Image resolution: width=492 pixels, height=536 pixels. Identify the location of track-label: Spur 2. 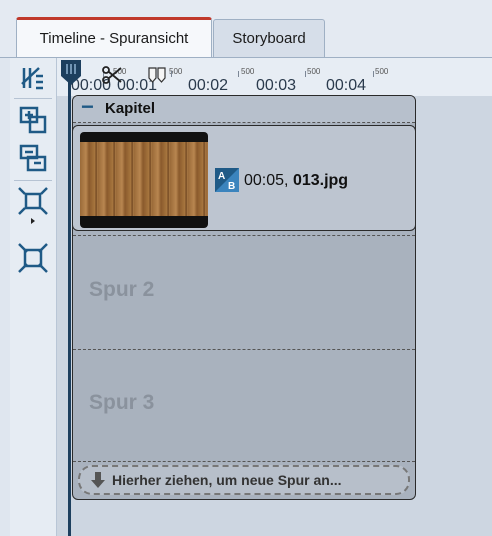
(122, 289).